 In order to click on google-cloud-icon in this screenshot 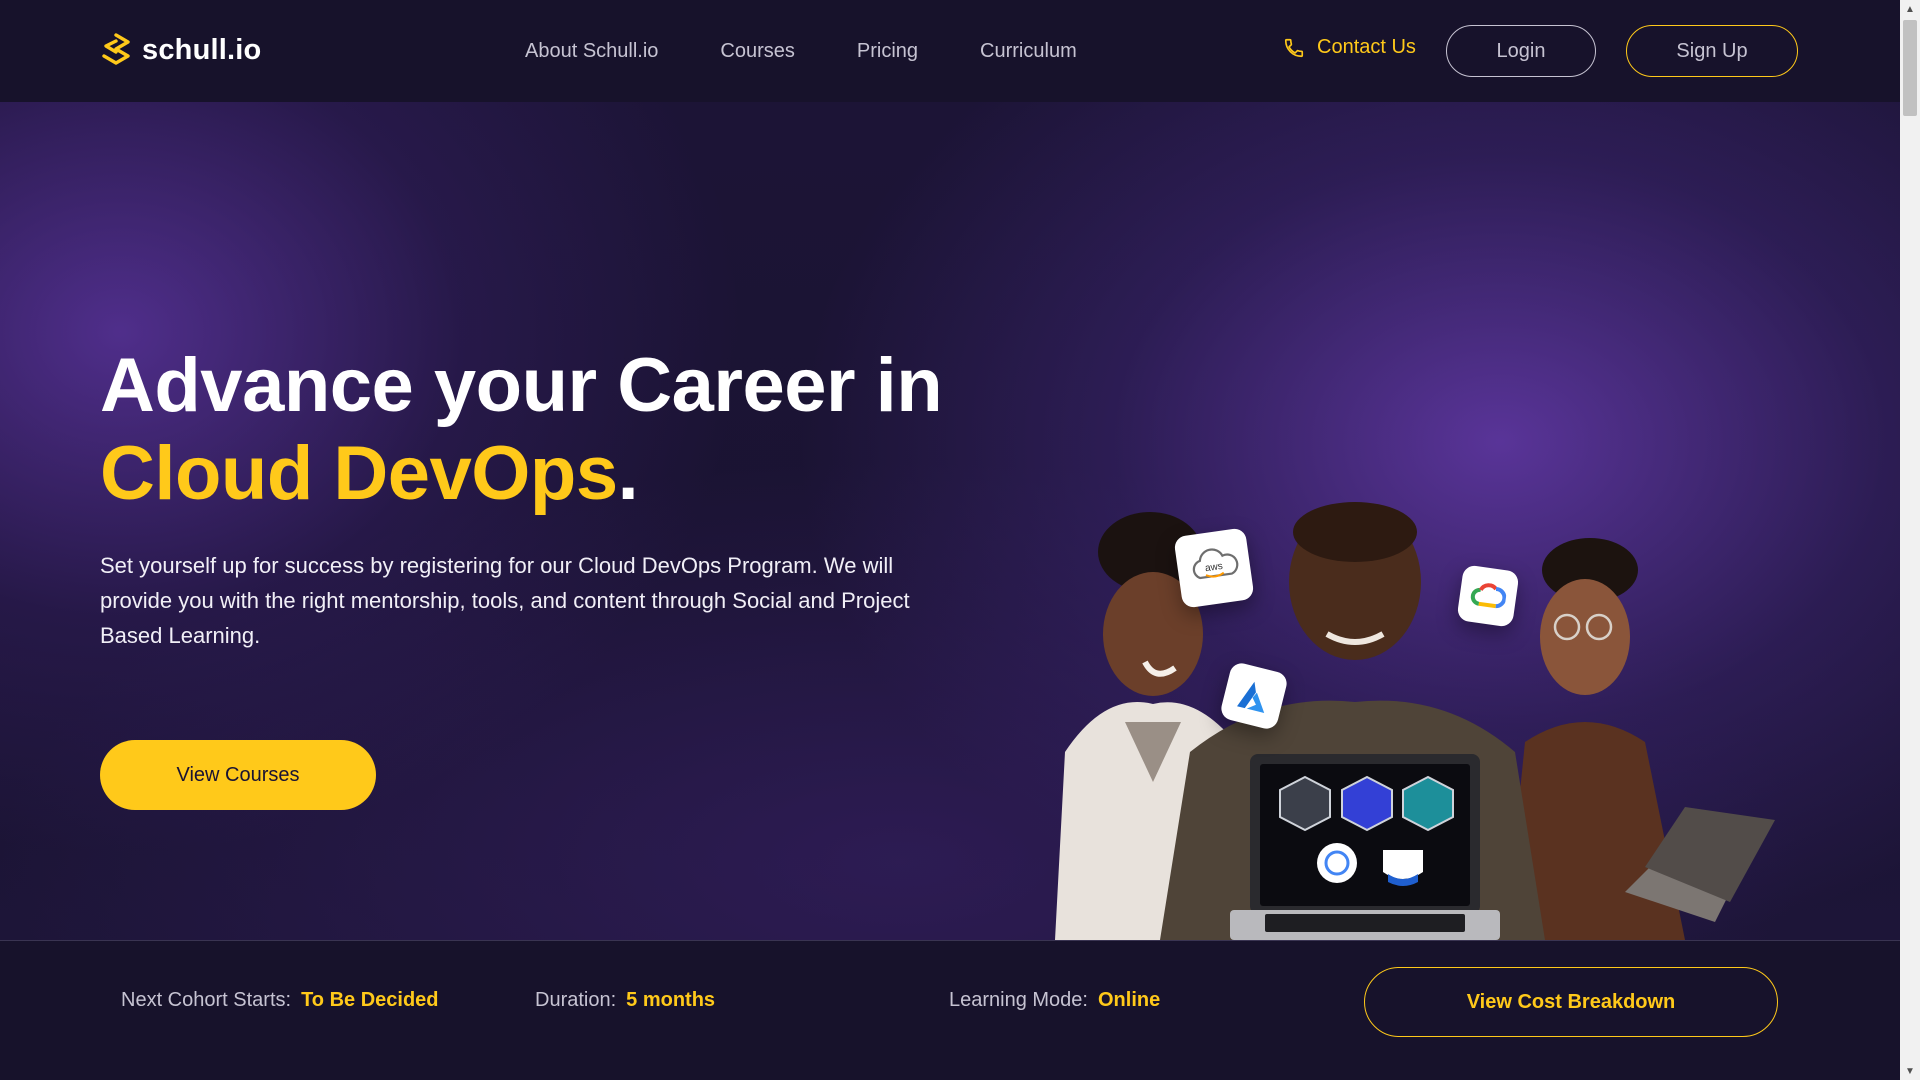, I will do `click(1488, 596)`.